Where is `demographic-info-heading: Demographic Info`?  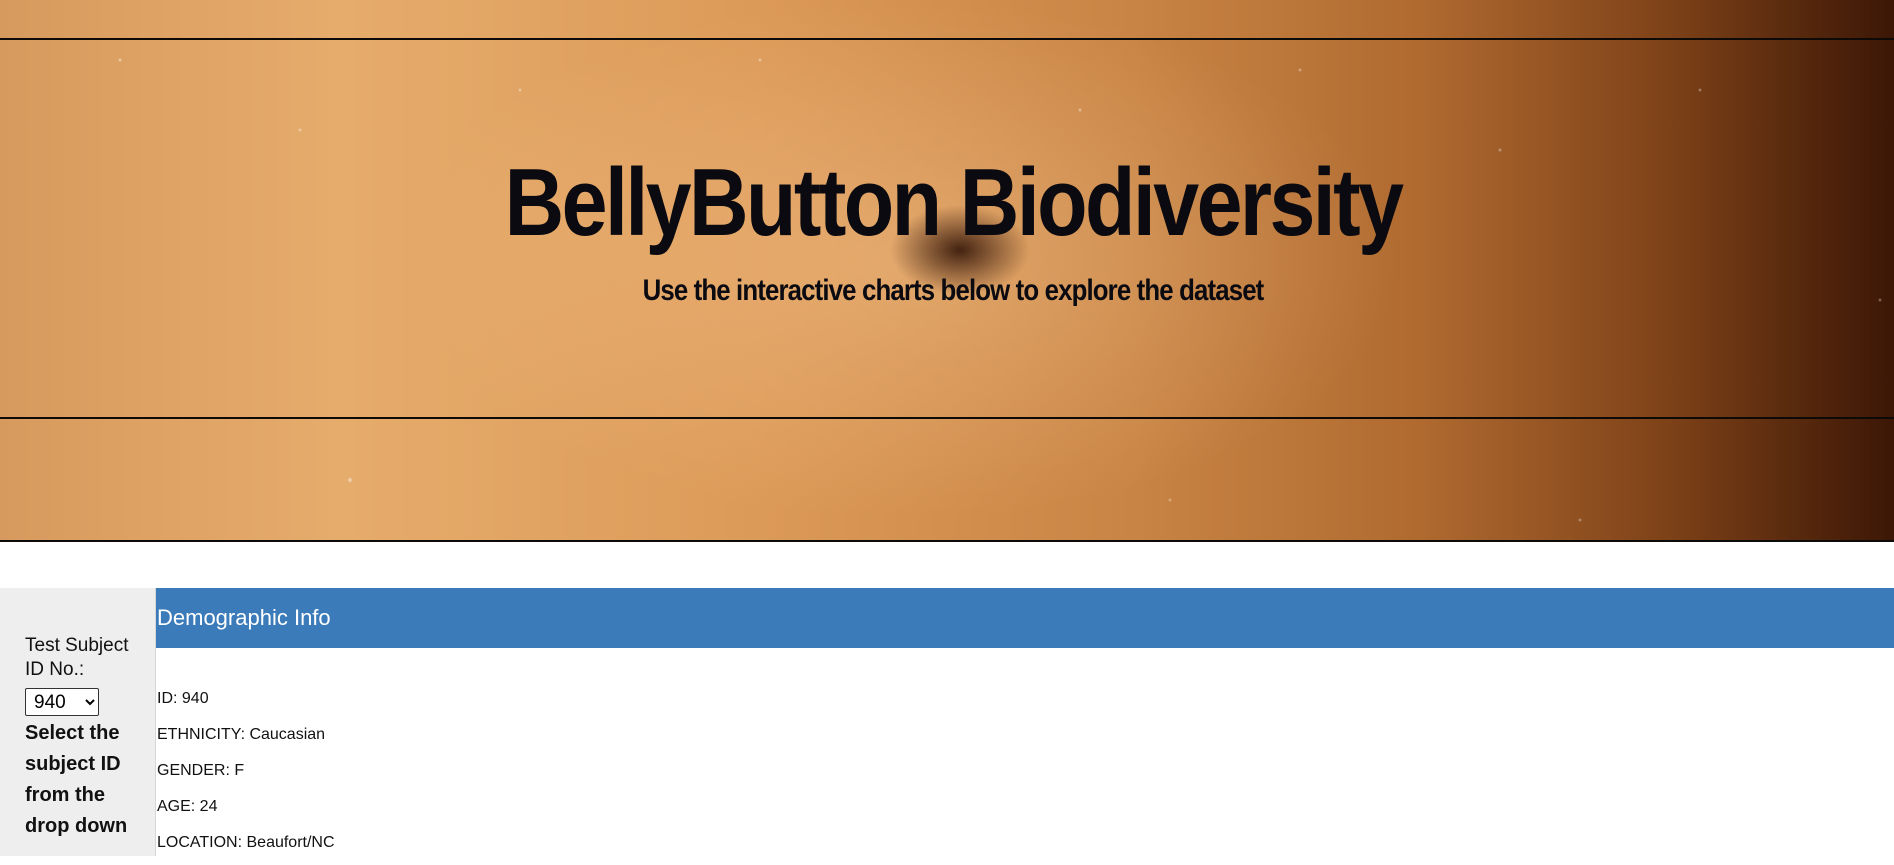 demographic-info-heading: Demographic Info is located at coordinates (1025, 618).